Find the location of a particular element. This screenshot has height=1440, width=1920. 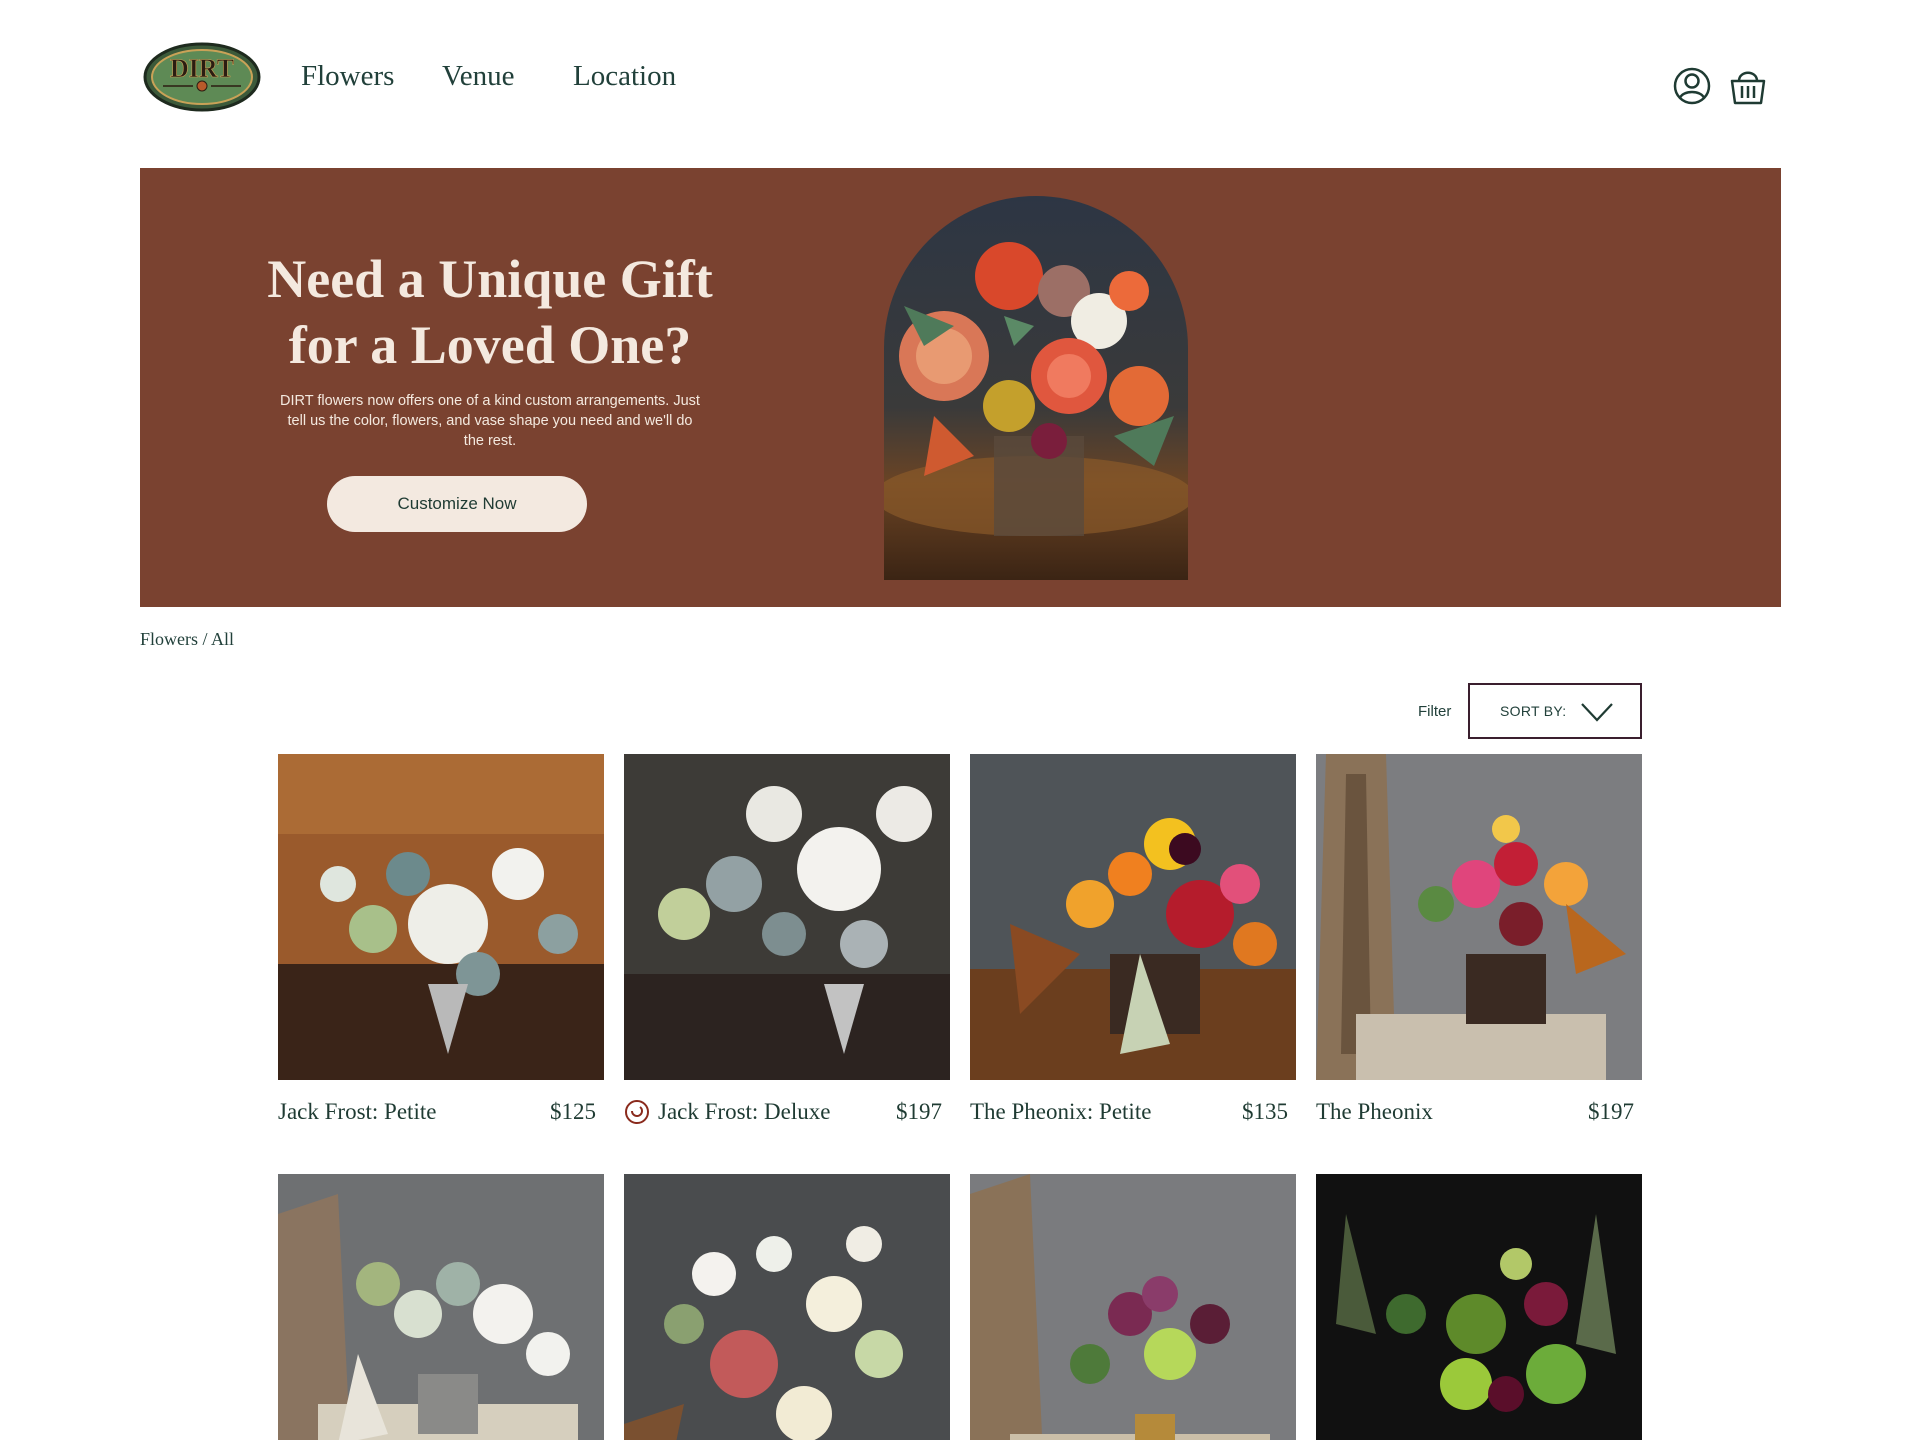

nav-location: Location is located at coordinates (624, 76).